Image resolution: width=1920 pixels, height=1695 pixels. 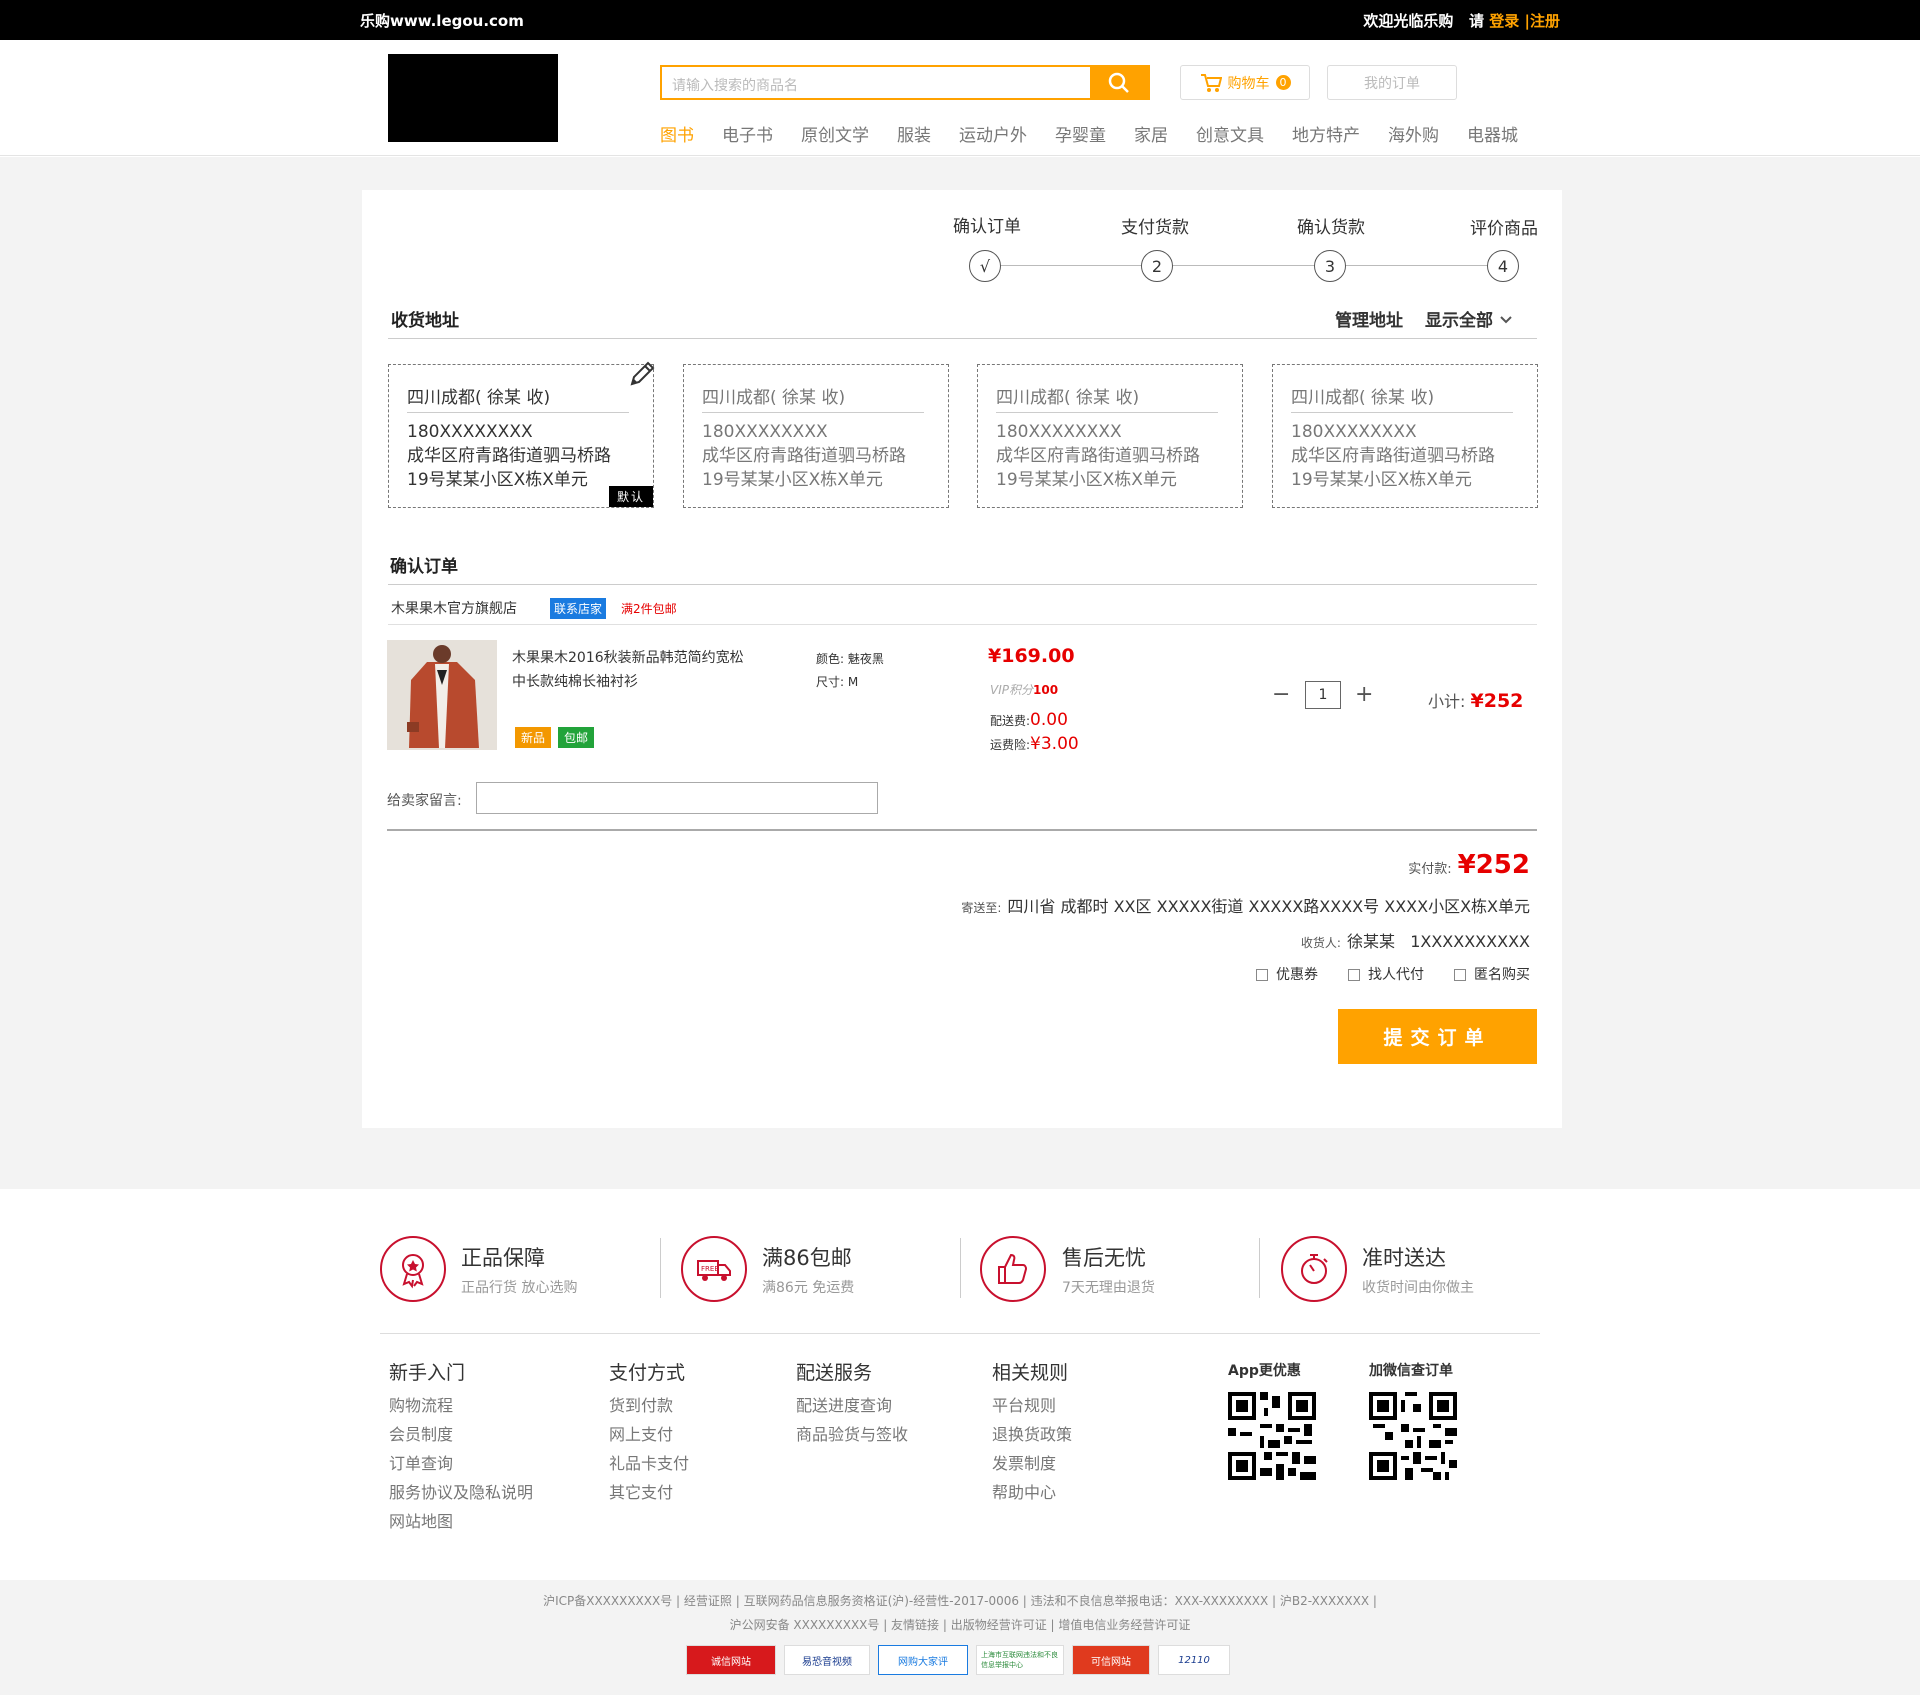 I want to click on product-size: 尺寸: M, so click(x=837, y=681).